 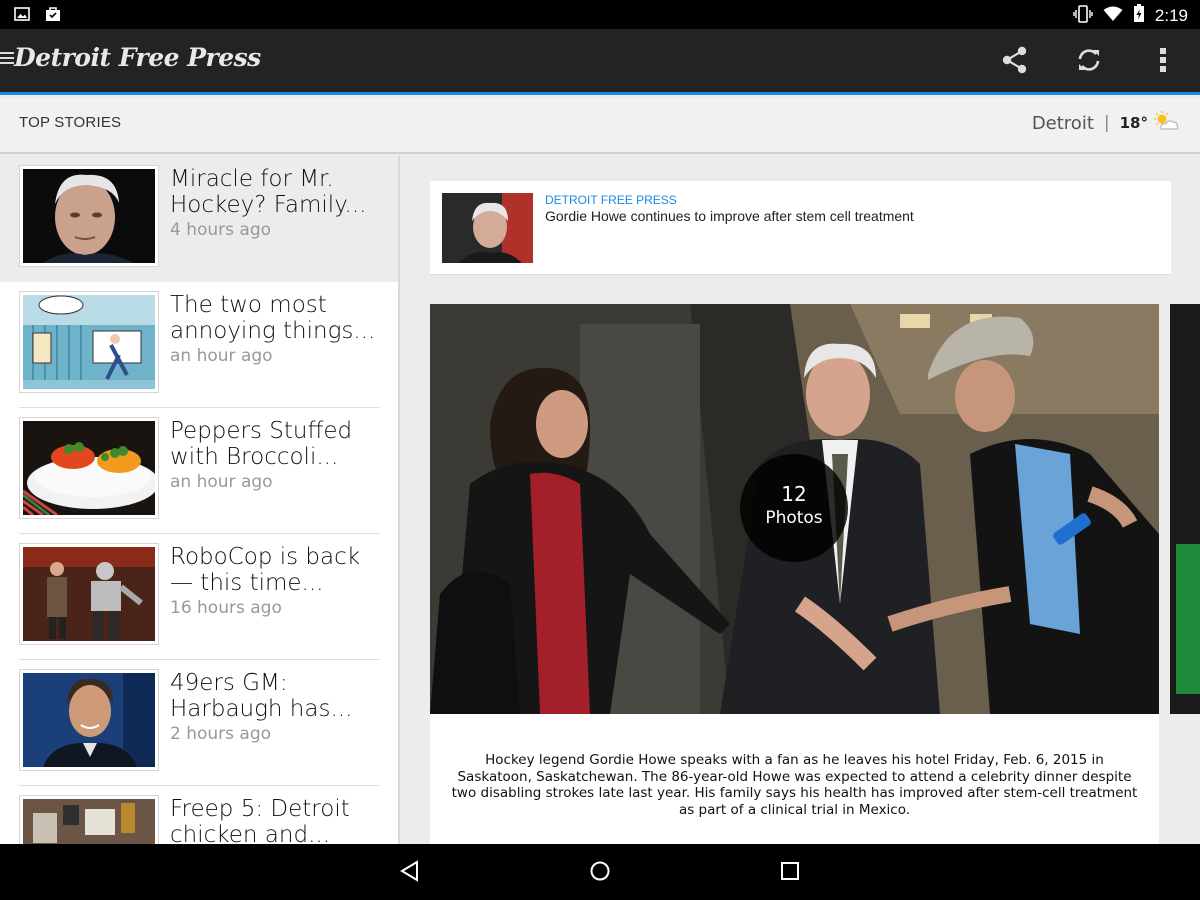 I want to click on section-title: TOP STORIES, so click(x=70, y=122).